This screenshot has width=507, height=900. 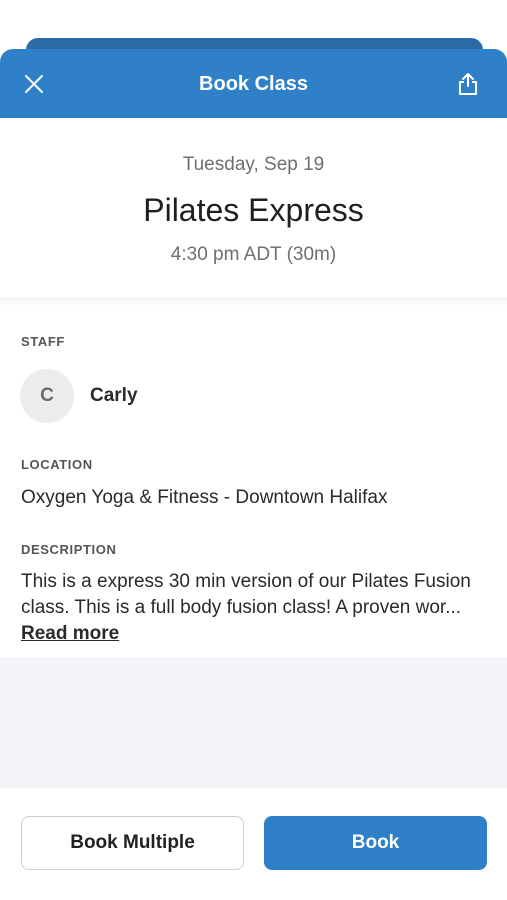 I want to click on header-title: Book Class, so click(x=253, y=84).